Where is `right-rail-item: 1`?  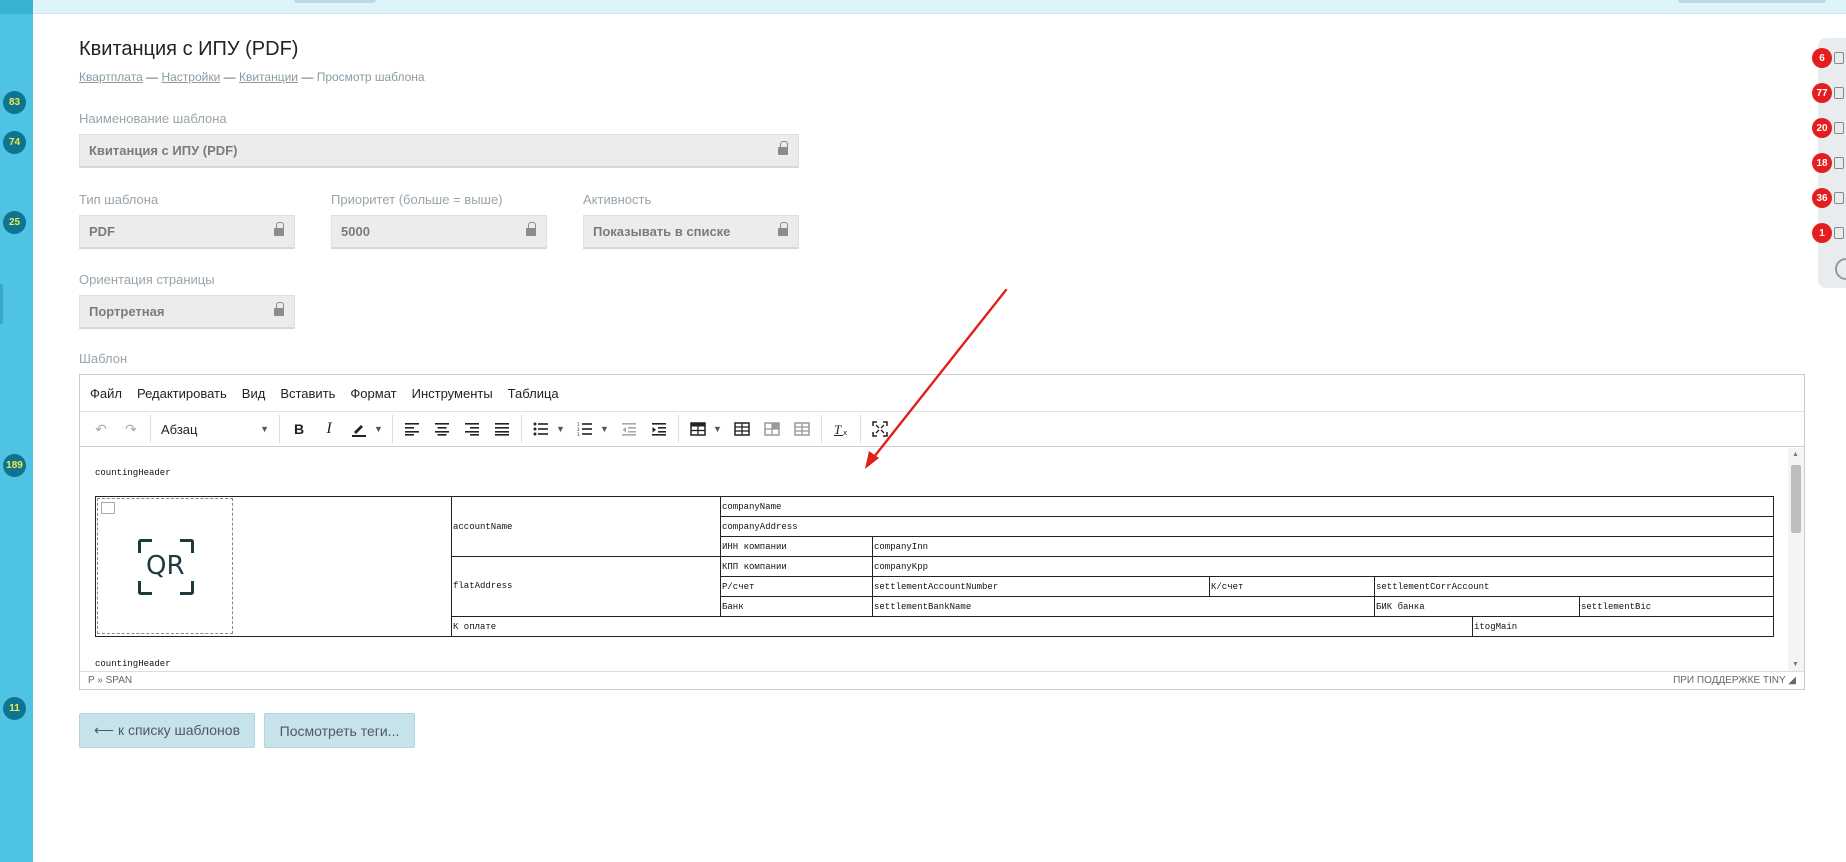 right-rail-item: 1 is located at coordinates (1829, 234).